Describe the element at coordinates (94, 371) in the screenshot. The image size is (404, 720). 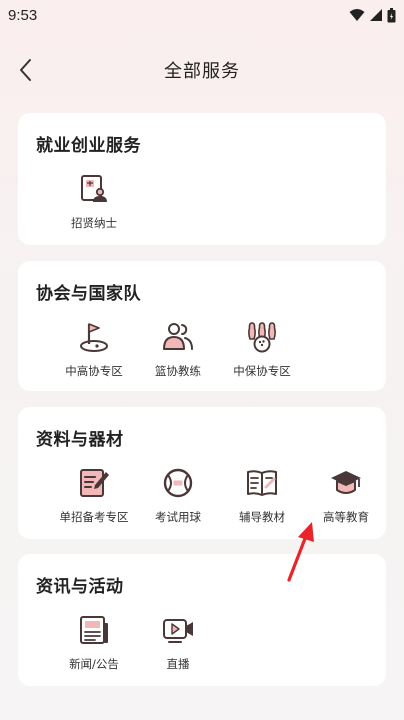
I see `service-item-label: 中高协专区` at that location.